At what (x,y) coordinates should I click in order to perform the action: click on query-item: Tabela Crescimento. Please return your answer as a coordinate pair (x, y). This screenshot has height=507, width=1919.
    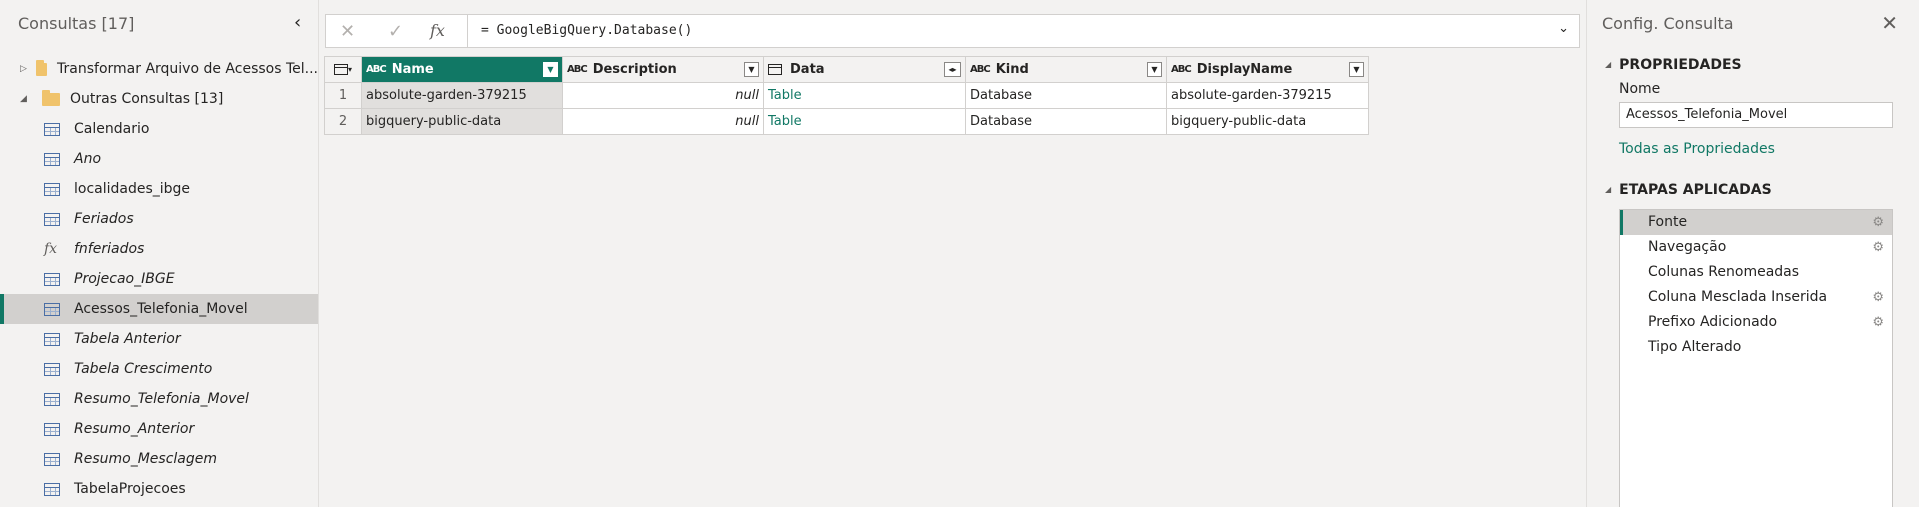
    Looking at the image, I should click on (159, 369).